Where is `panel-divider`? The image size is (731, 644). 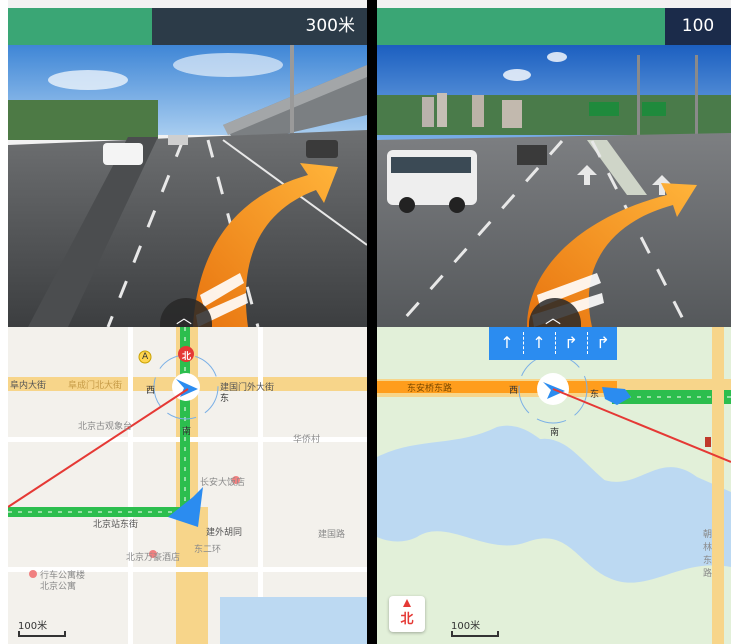
panel-divider is located at coordinates (372, 322).